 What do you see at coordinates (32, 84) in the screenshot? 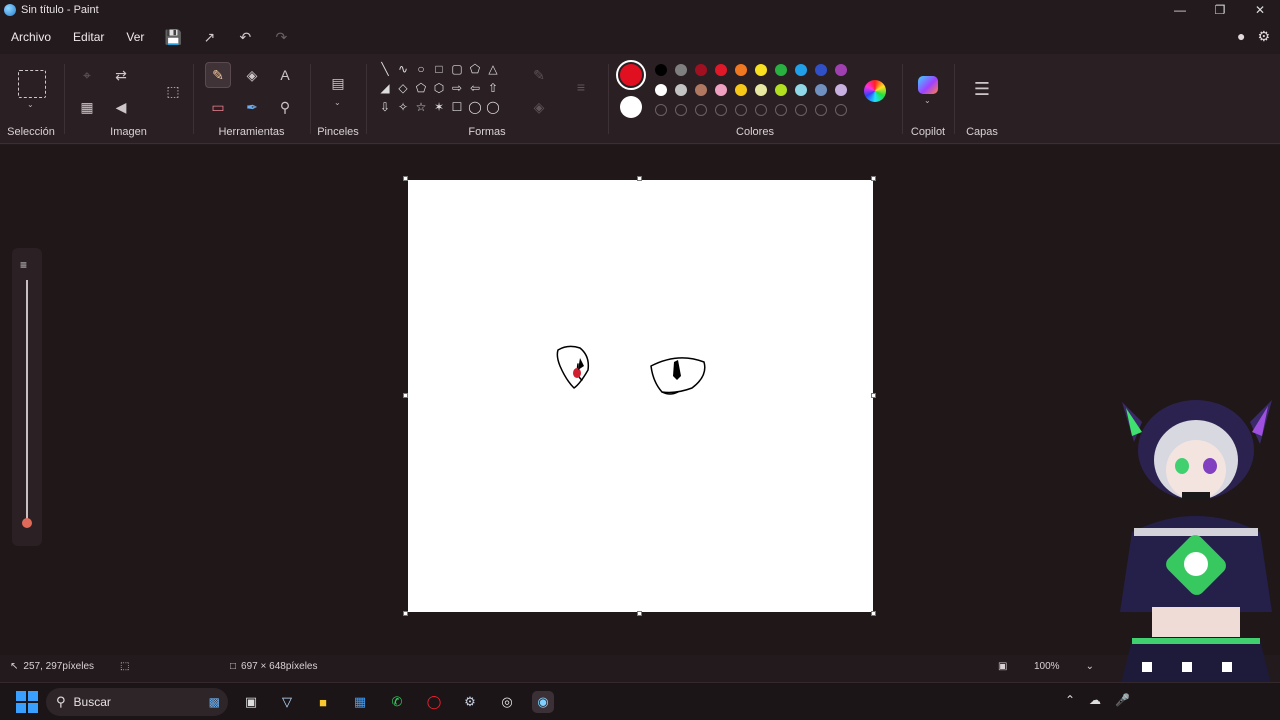
I see `selection-icon` at bounding box center [32, 84].